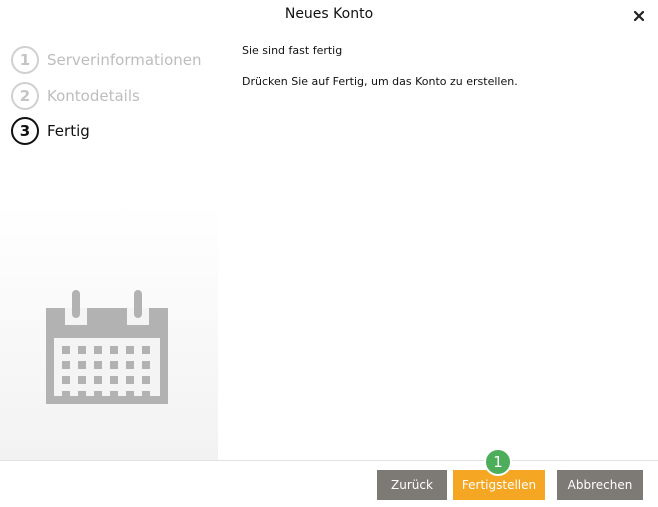 This screenshot has height=507, width=658. What do you see at coordinates (68, 131) in the screenshot?
I see `step-label: Fertig` at bounding box center [68, 131].